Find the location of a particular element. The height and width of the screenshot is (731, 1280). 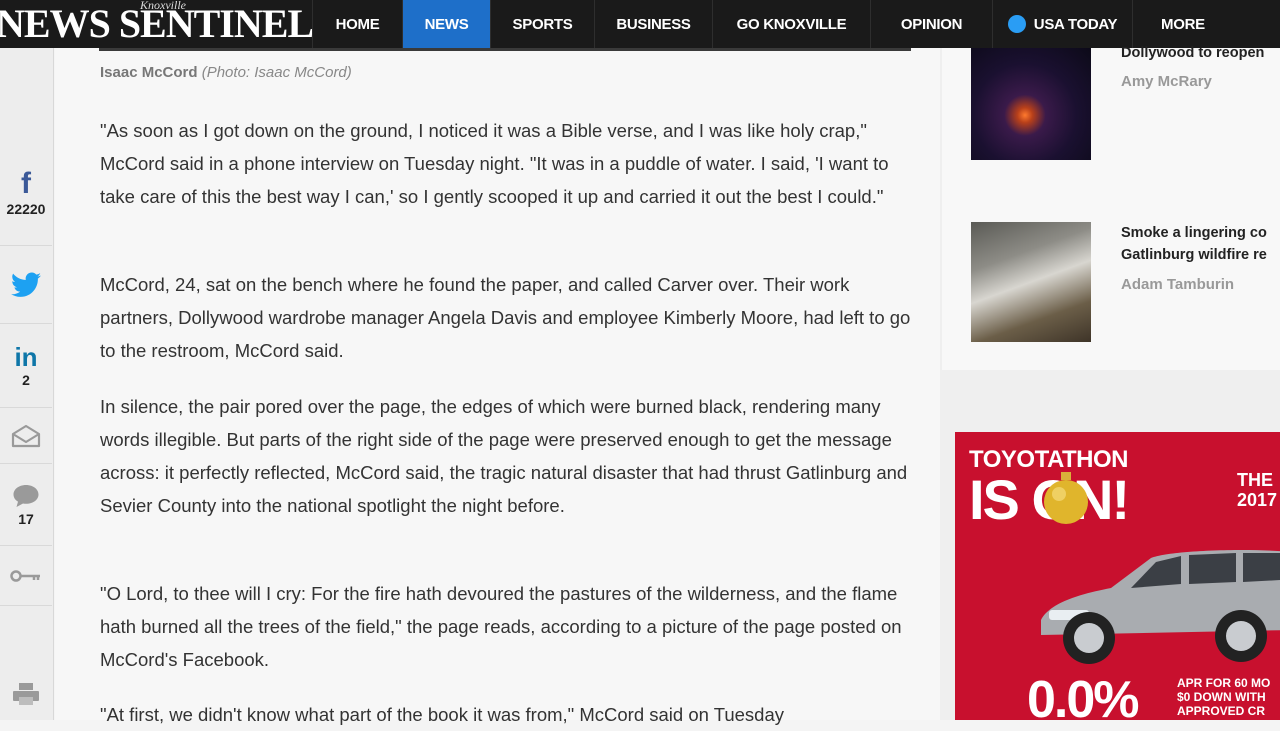

photo-caption: Isaac McCord (Photo: Isaac McCord) is located at coordinates (226, 72).